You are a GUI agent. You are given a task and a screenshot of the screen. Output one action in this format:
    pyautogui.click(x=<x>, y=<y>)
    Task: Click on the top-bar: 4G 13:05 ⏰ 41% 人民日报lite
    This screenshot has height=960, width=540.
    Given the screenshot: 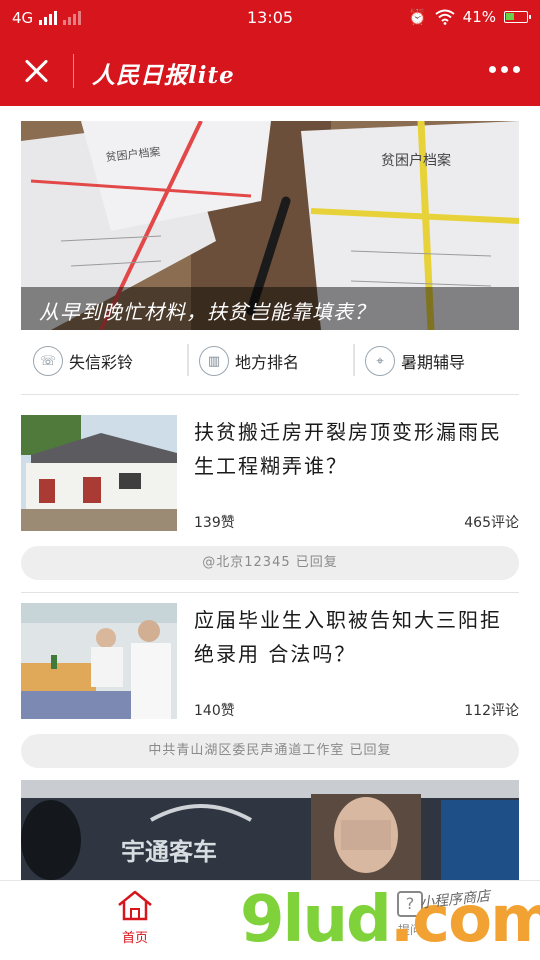 What is the action you would take?
    pyautogui.click(x=270, y=53)
    